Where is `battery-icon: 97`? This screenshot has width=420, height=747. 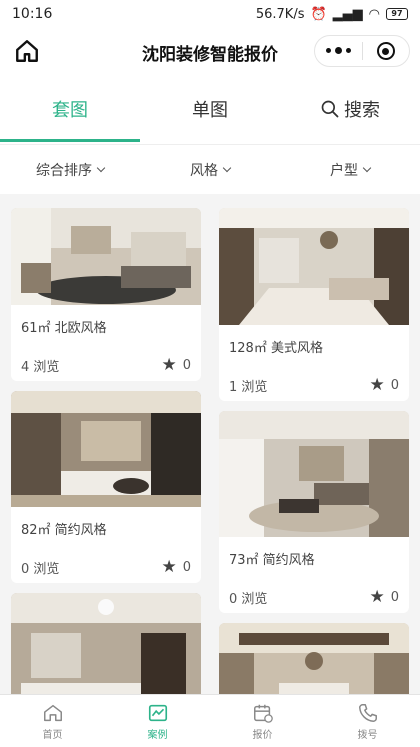 battery-icon: 97 is located at coordinates (397, 14).